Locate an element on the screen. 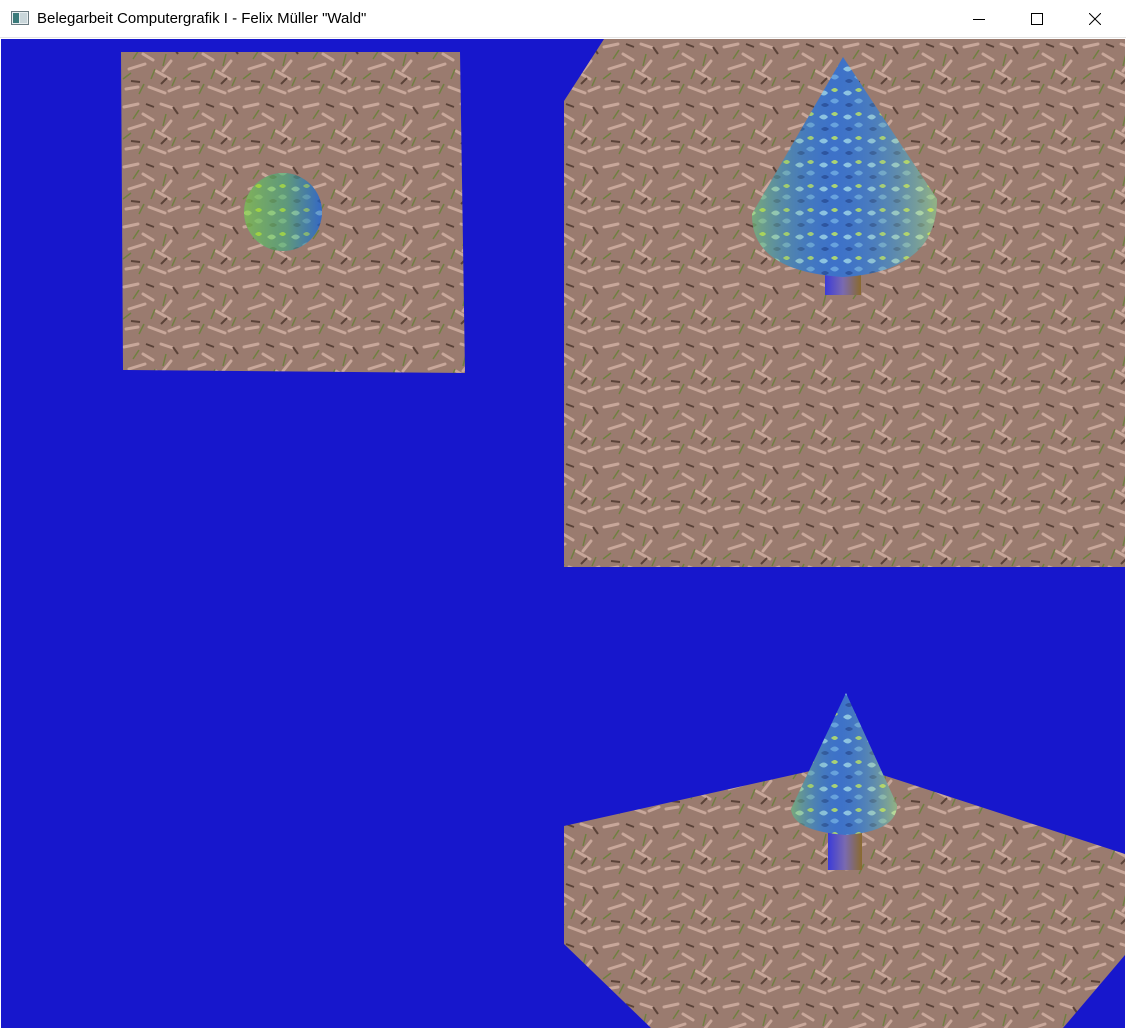  top-view-panel is located at coordinates (293, 212).